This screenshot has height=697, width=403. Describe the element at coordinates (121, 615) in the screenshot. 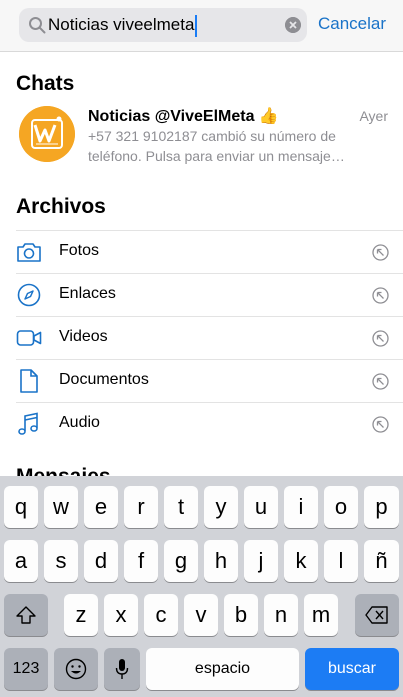

I see `key-x: x` at that location.